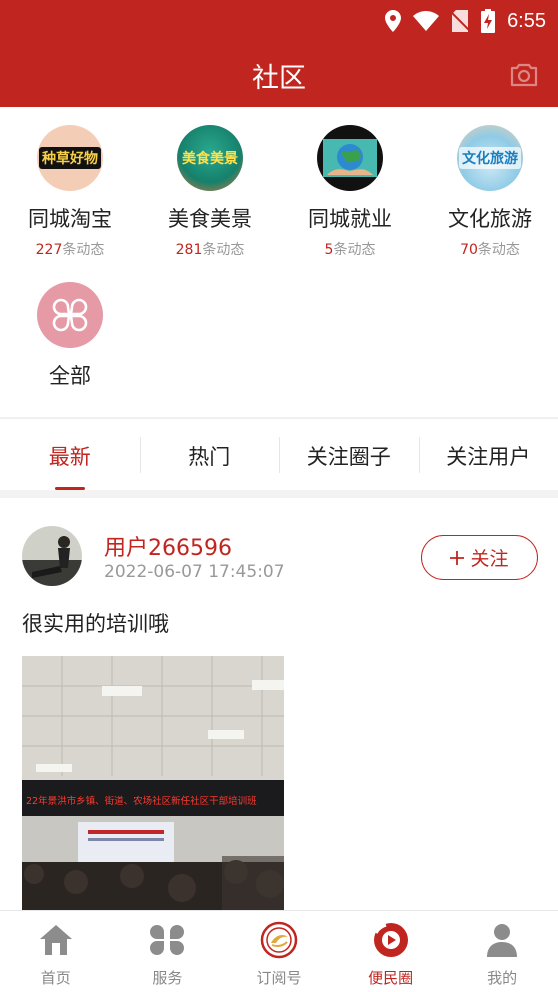 The width and height of the screenshot is (558, 992). Describe the element at coordinates (95, 624) in the screenshot. I see `post-text: 很实用的培训哦` at that location.